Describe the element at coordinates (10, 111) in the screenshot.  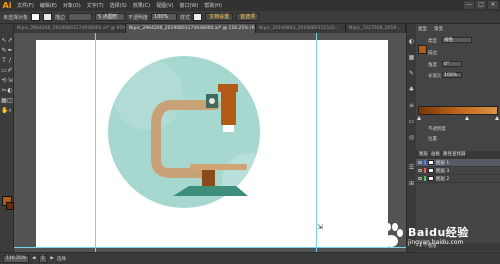
I see `zoom-tool-icon: ⌕` at that location.